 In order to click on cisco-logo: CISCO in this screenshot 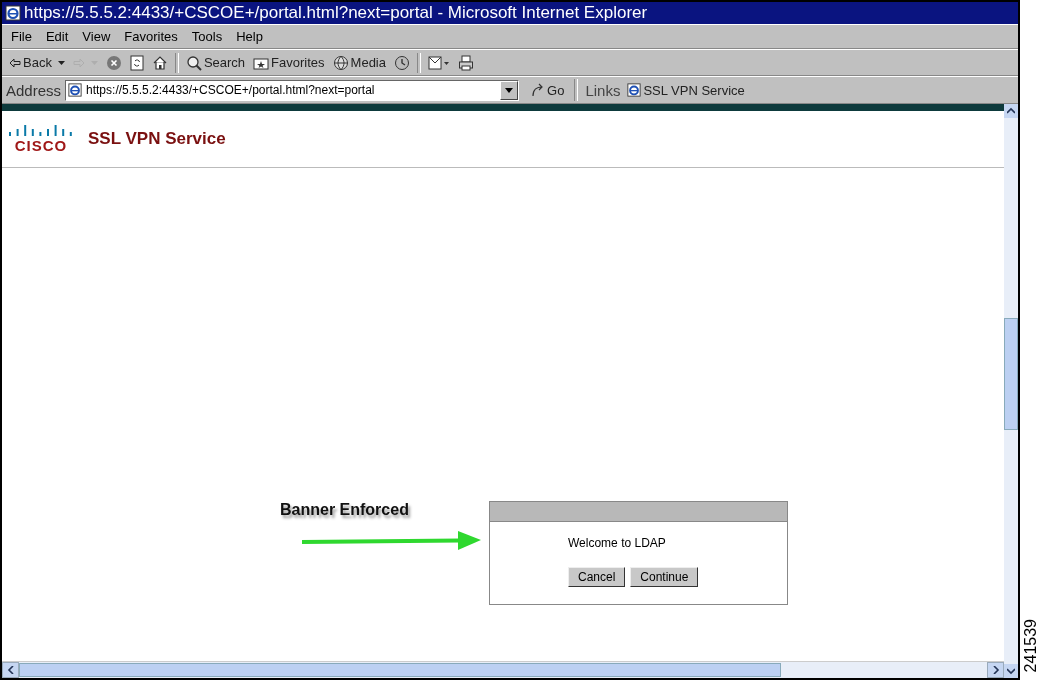, I will do `click(41, 139)`.